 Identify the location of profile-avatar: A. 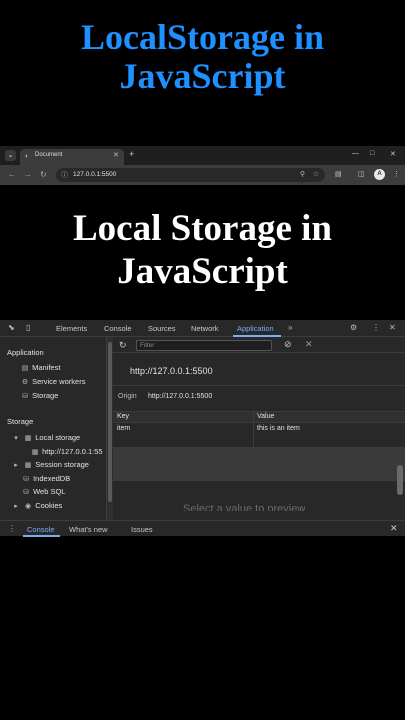
(379, 174).